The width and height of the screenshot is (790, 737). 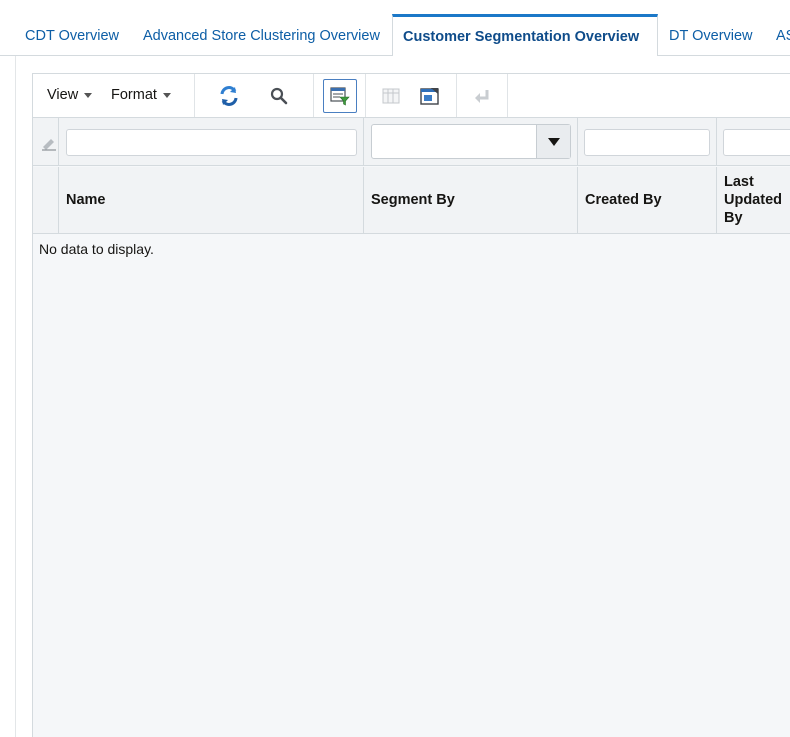 I want to click on column-header-last-updated-by: Last Updated By, so click(x=753, y=200).